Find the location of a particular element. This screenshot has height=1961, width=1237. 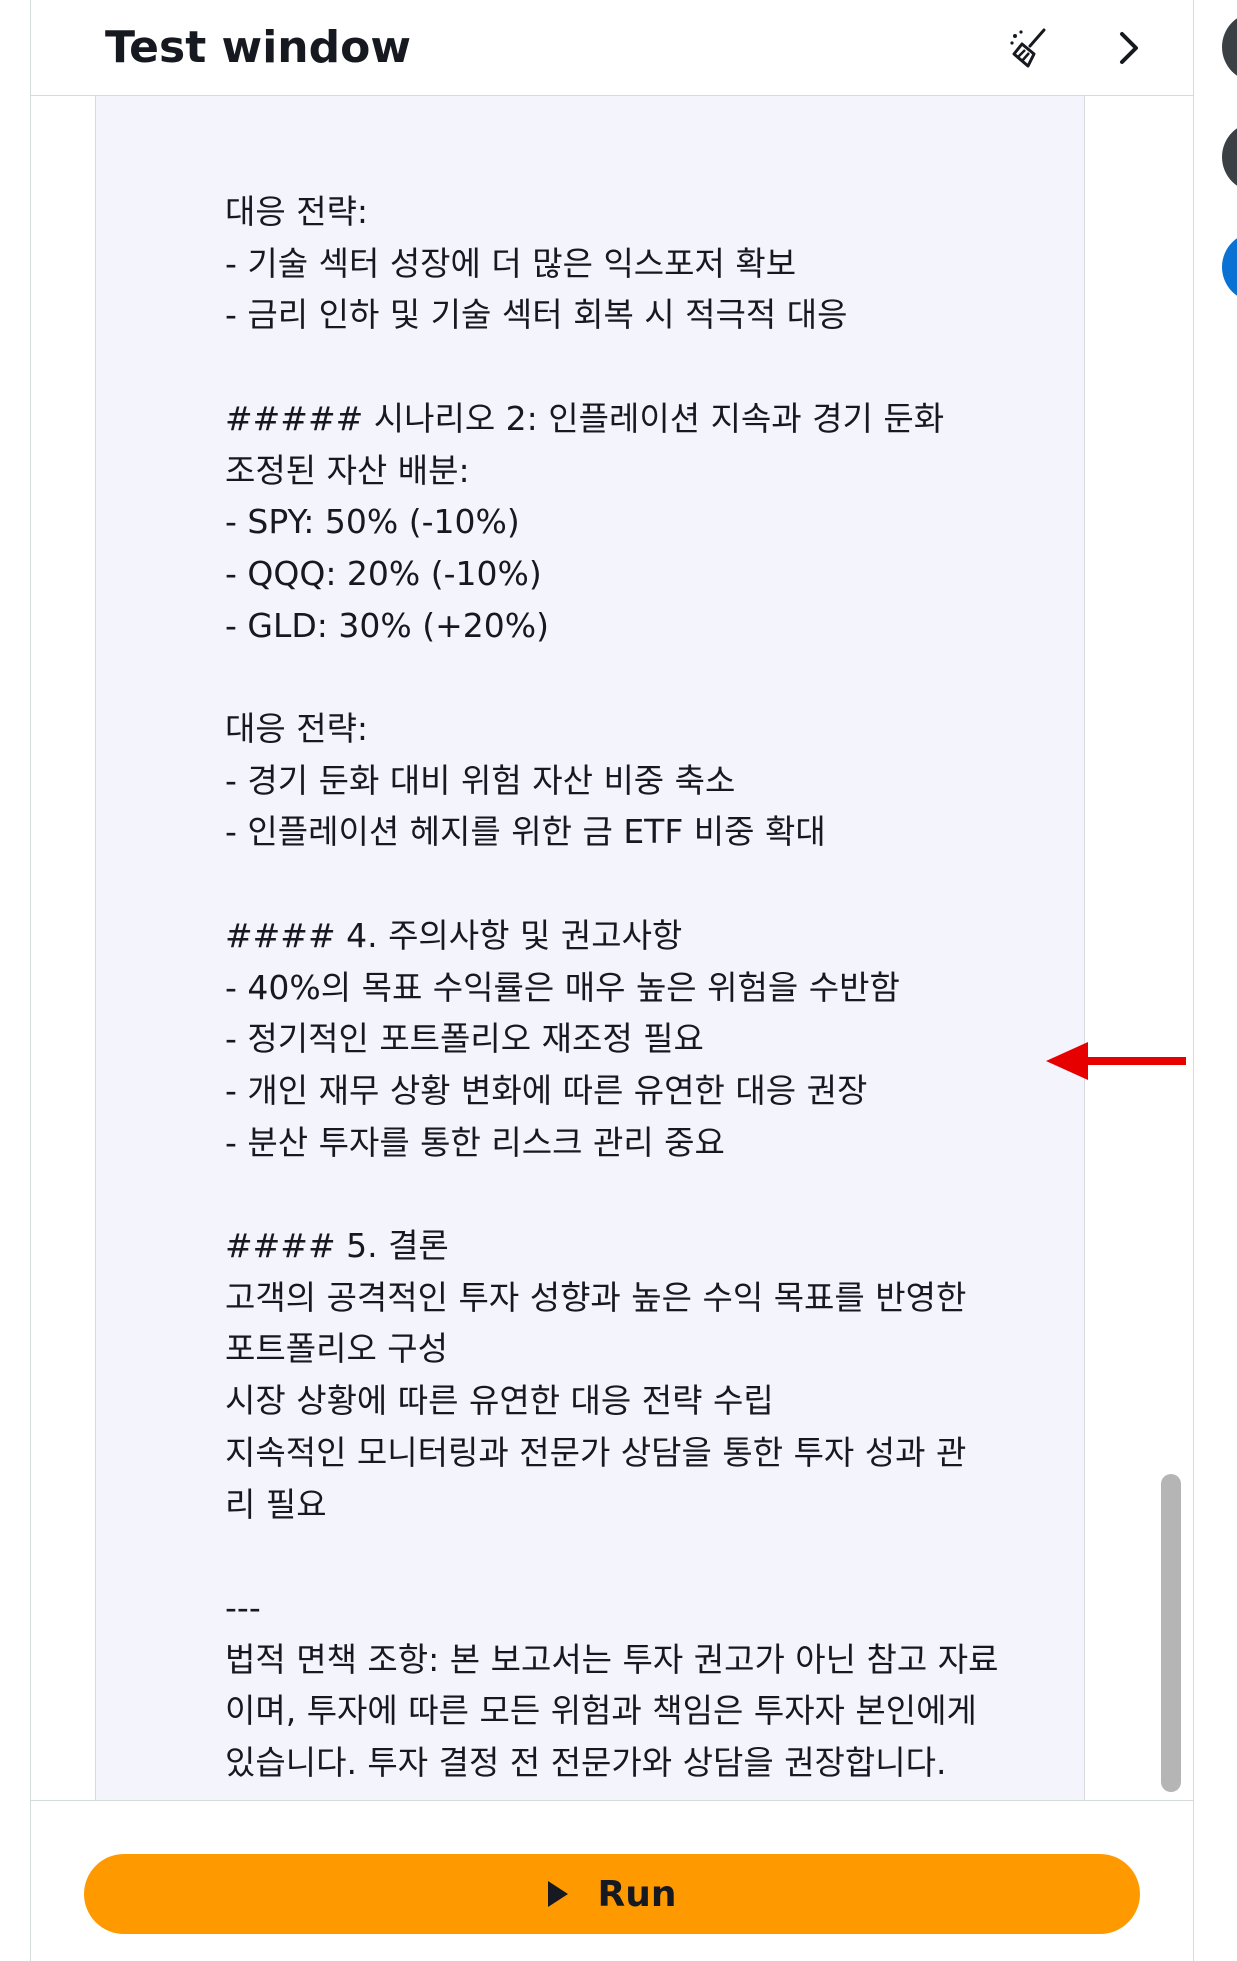

scrollbar-thumb is located at coordinates (1171, 1633).